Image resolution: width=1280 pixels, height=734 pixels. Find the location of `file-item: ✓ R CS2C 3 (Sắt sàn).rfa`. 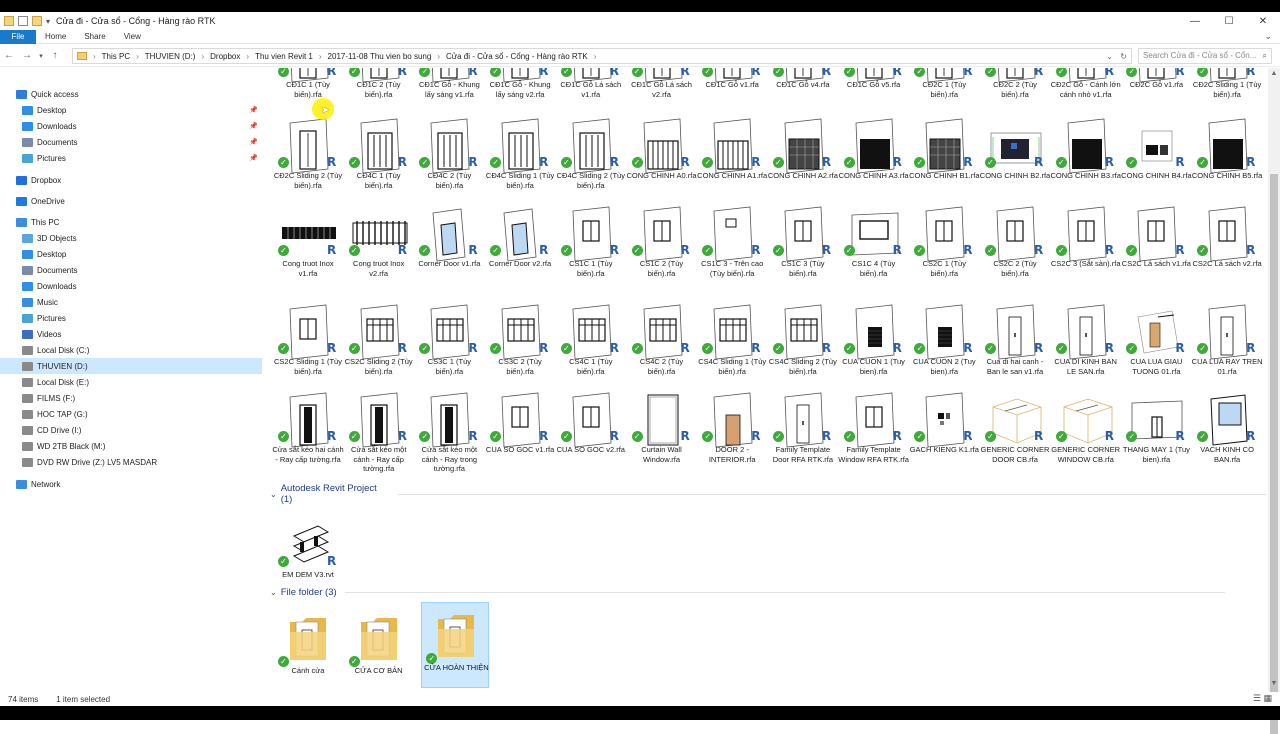

file-item: ✓ R CS2C 3 (Sắt sàn).rfa is located at coordinates (1085, 253).